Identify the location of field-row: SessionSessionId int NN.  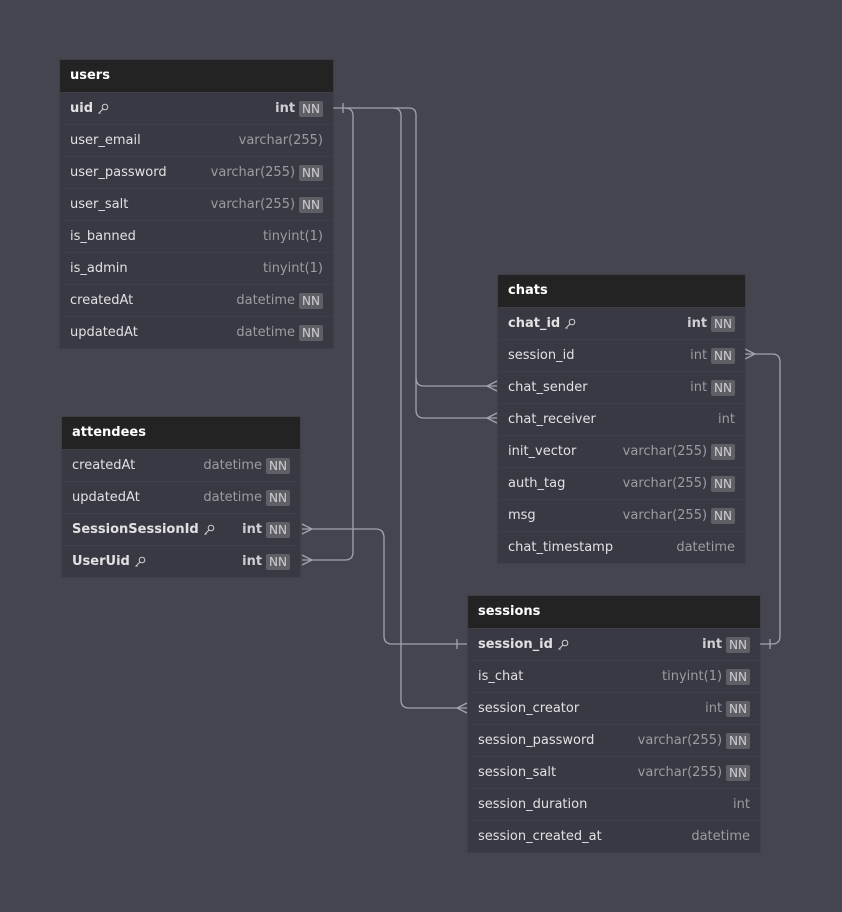
(181, 529).